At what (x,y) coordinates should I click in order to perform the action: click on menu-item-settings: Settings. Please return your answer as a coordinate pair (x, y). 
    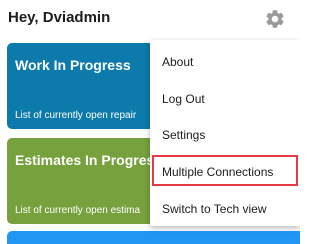
    Looking at the image, I should click on (183, 135).